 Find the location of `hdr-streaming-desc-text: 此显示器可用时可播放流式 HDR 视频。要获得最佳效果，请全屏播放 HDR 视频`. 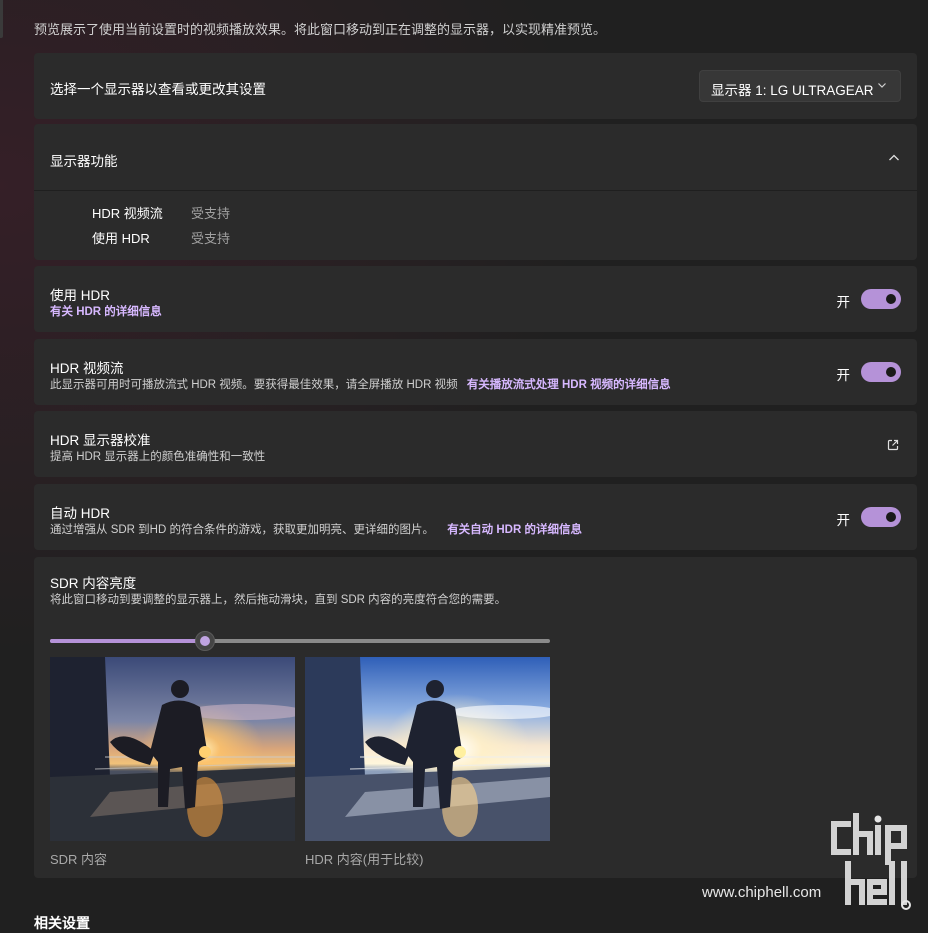

hdr-streaming-desc-text: 此显示器可用时可播放流式 HDR 视频。要获得最佳效果，请全屏播放 HDR 视频 is located at coordinates (254, 385).